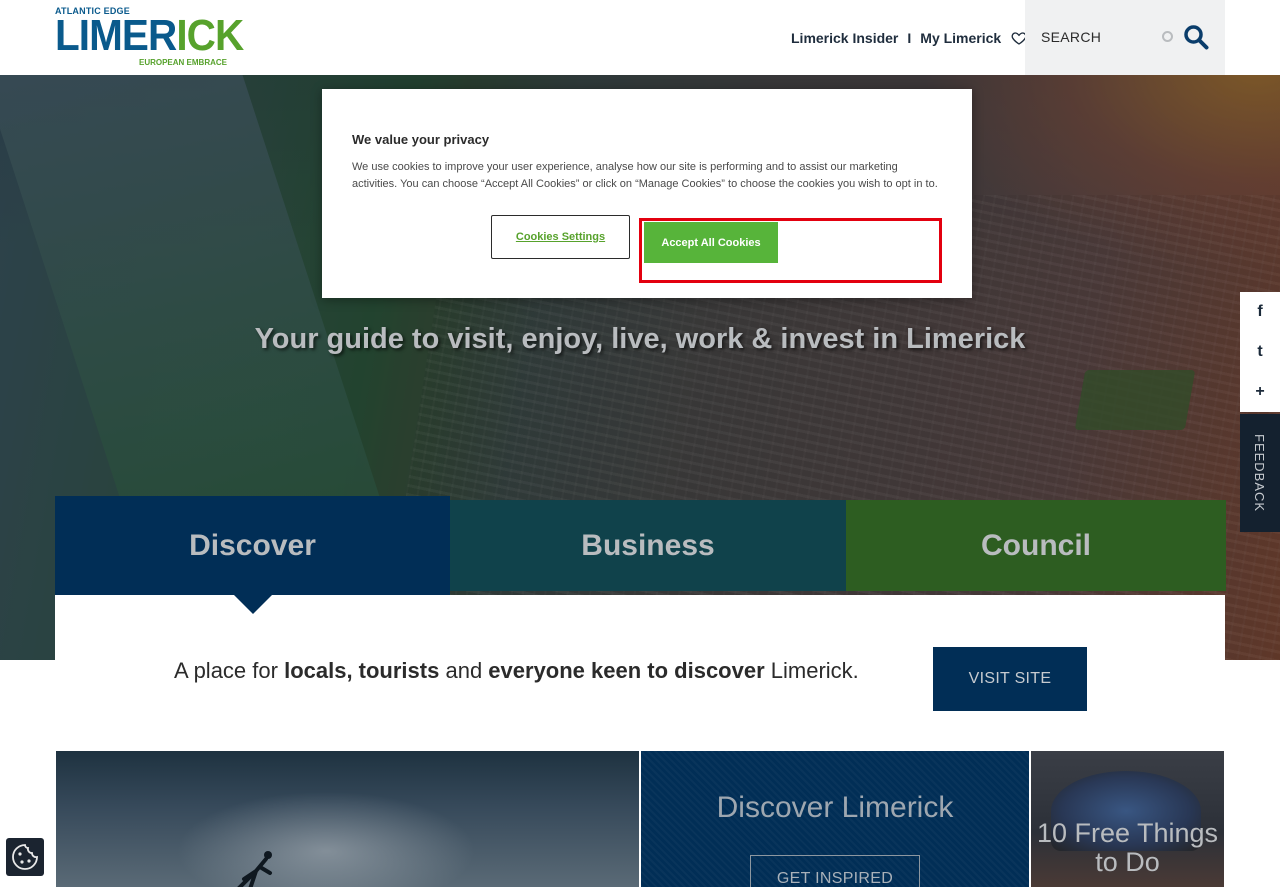  What do you see at coordinates (326, 839) in the screenshot?
I see `card-cloud-image` at bounding box center [326, 839].